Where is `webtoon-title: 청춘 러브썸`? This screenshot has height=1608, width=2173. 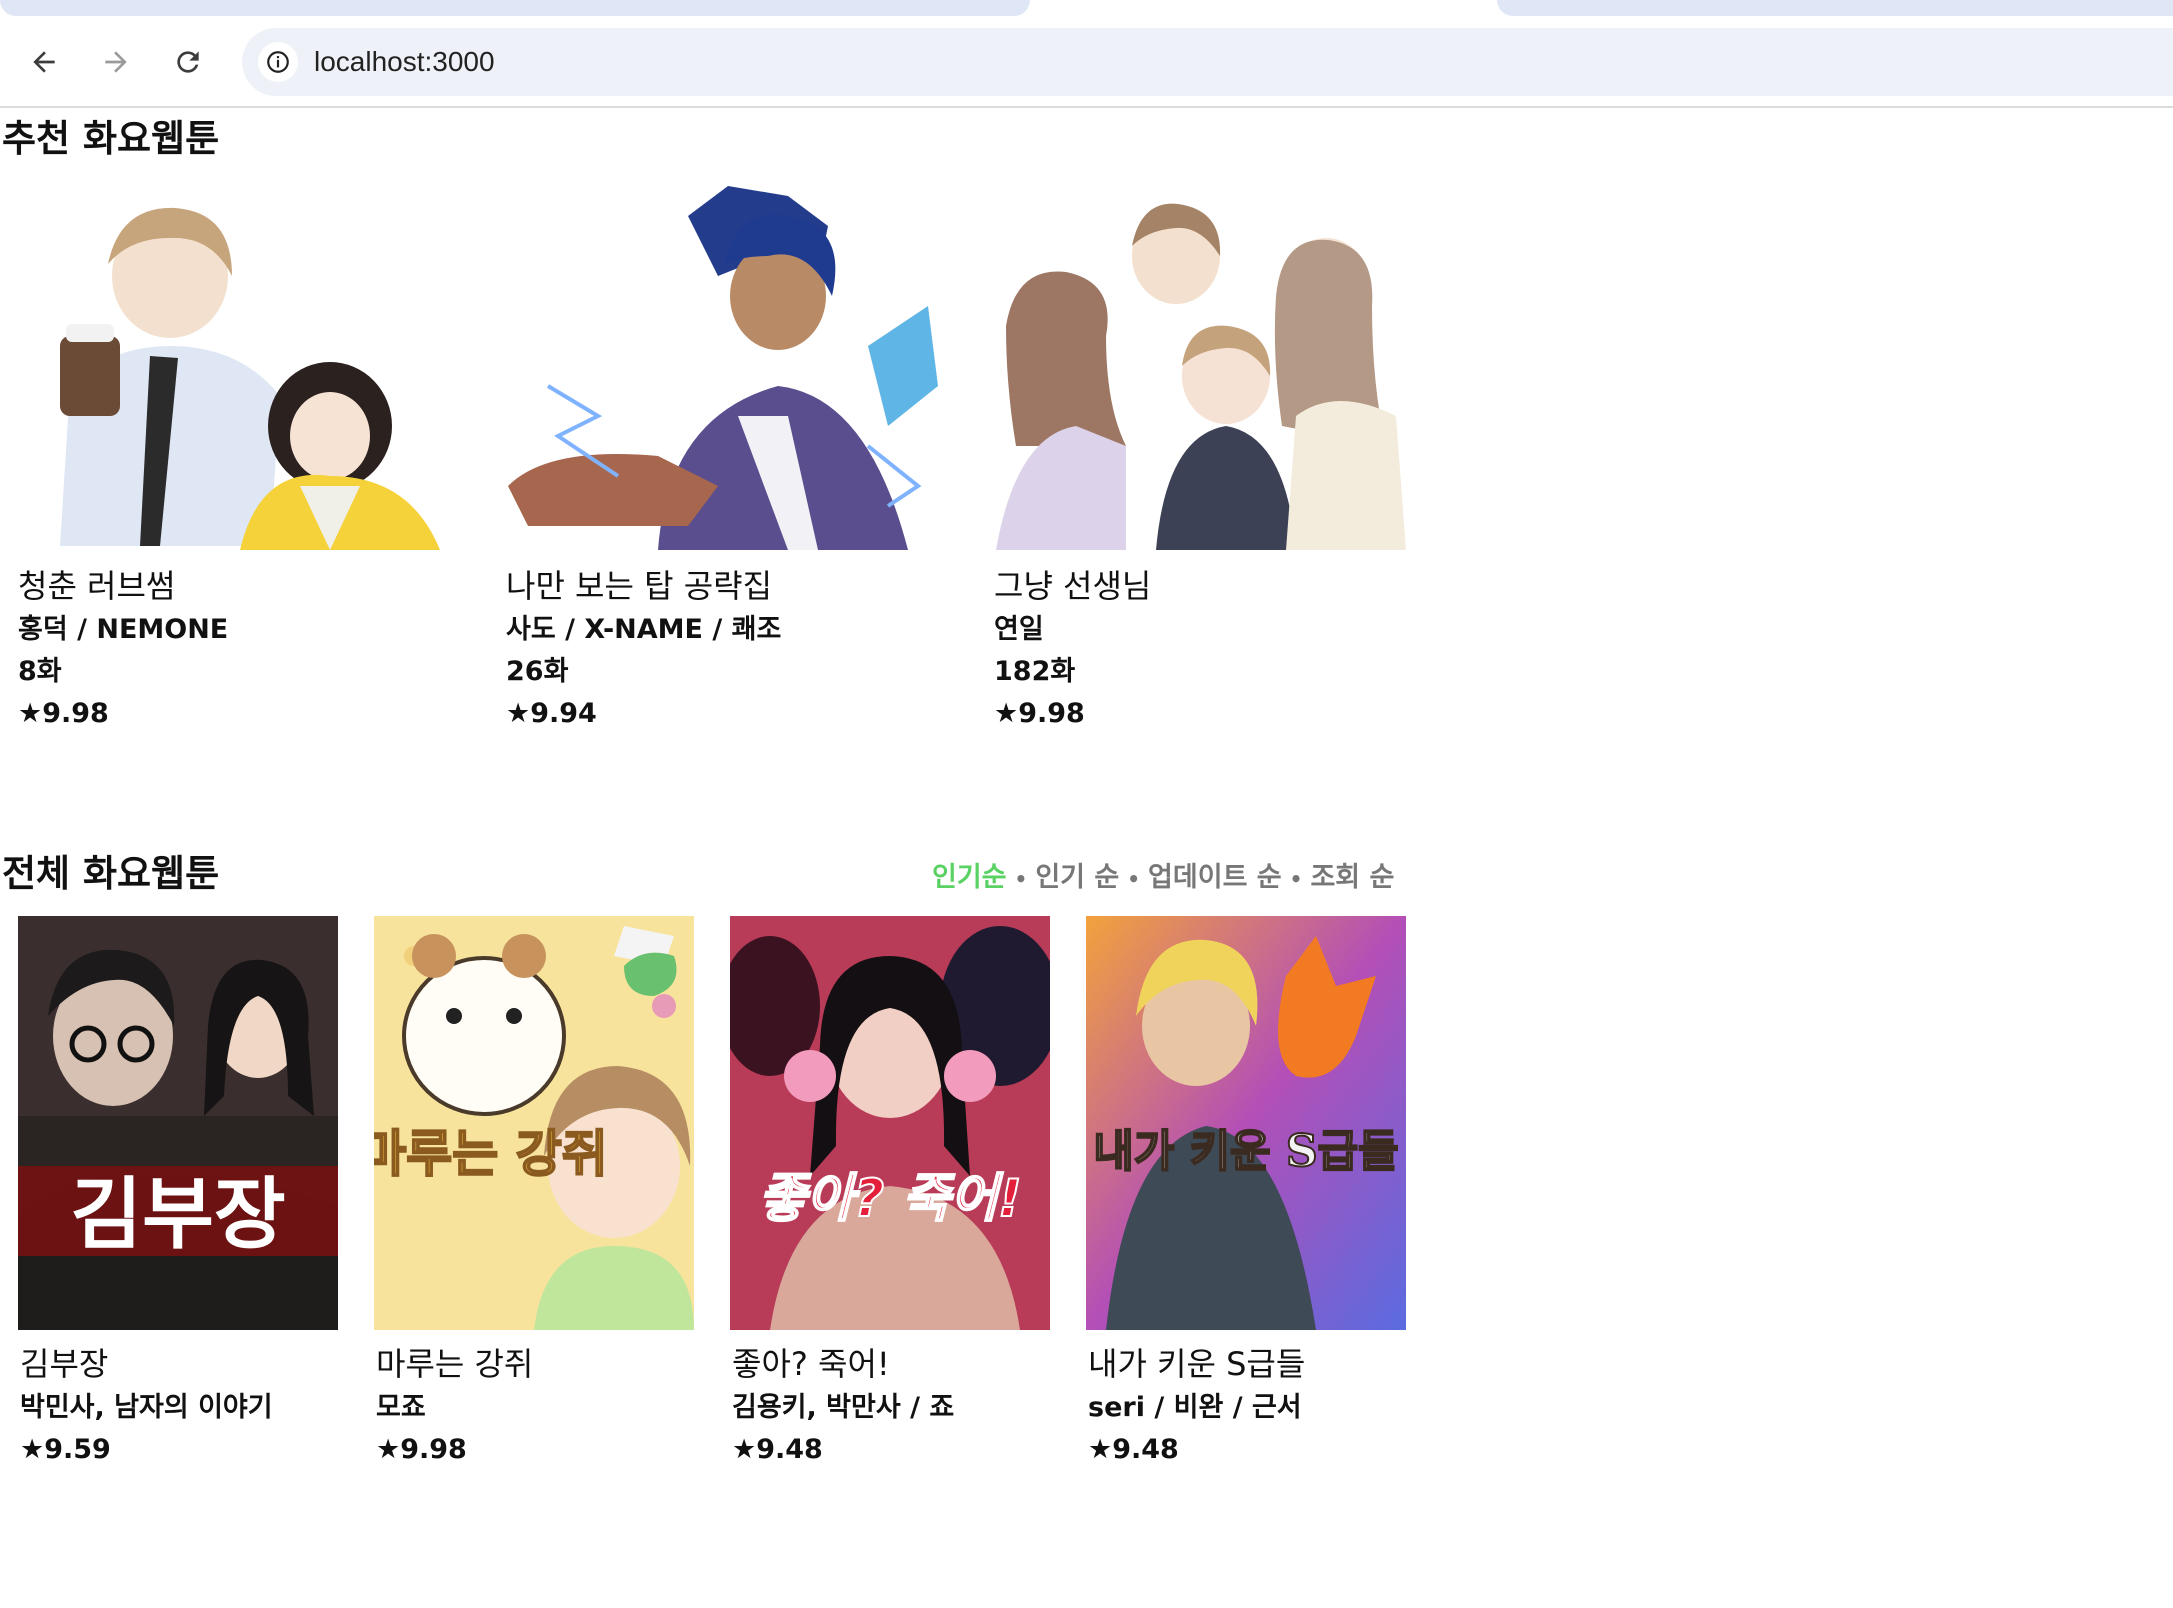
webtoon-title: 청춘 러브썸 is located at coordinates (244, 586).